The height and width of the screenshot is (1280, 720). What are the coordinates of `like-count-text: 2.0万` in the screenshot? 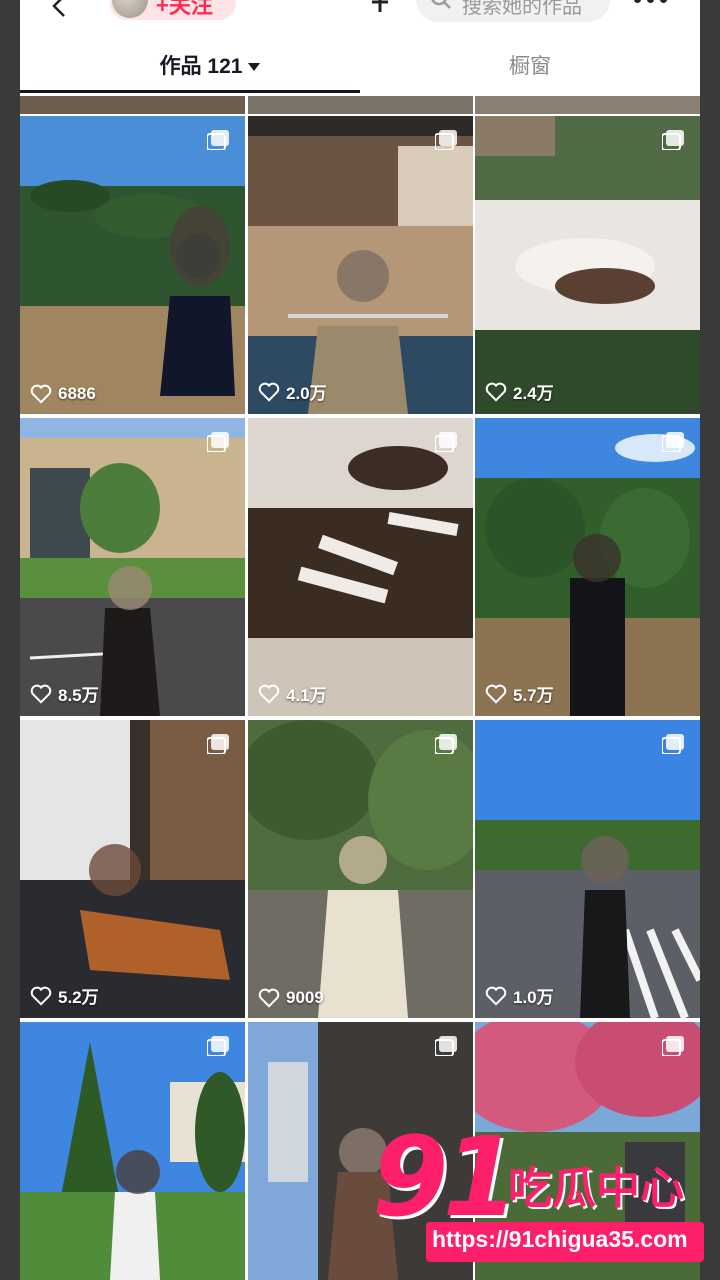 It's located at (306, 393).